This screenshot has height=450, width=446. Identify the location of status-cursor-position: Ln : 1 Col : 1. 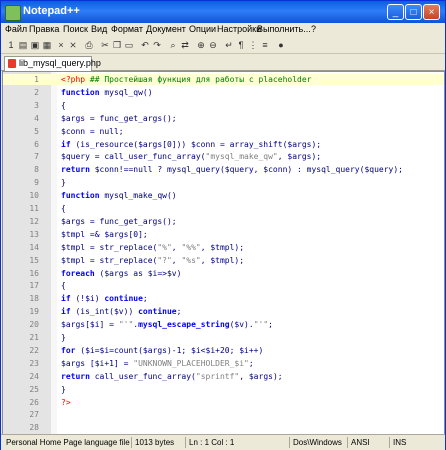
(237, 442).